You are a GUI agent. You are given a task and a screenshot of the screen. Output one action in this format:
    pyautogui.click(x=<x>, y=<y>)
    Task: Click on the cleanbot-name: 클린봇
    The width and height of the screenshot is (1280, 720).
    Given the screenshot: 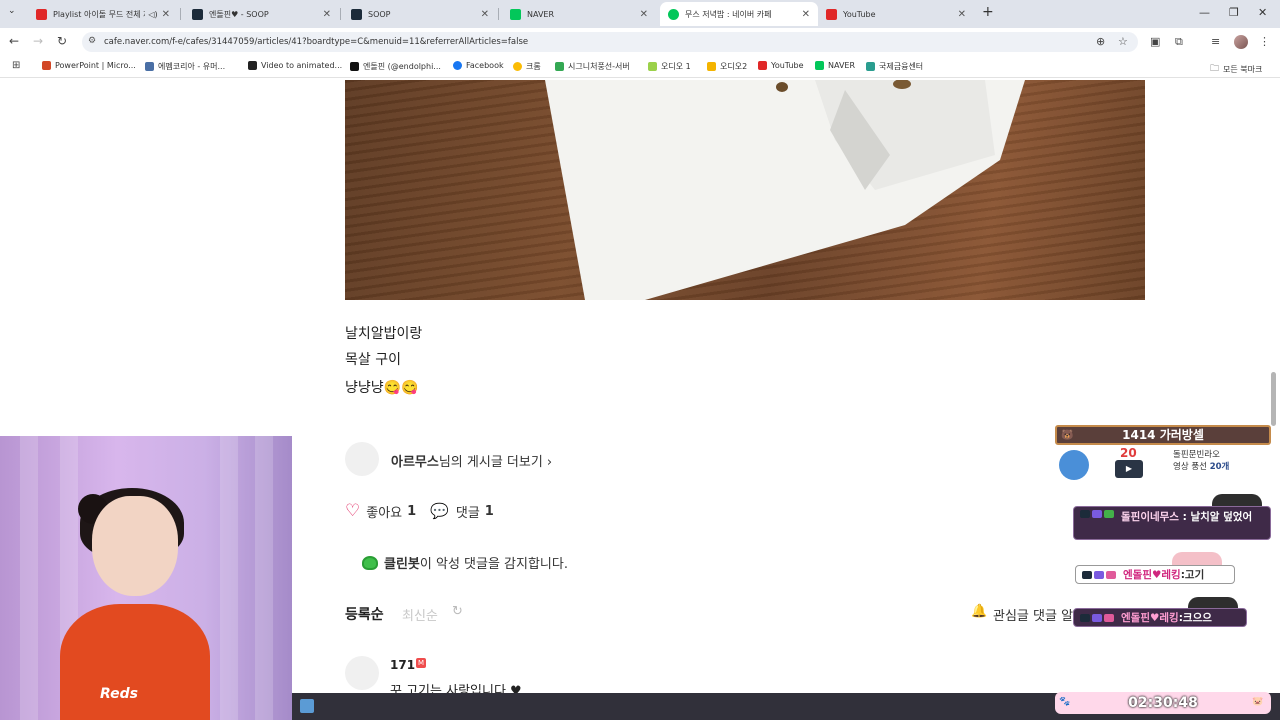 What is the action you would take?
    pyautogui.click(x=402, y=564)
    